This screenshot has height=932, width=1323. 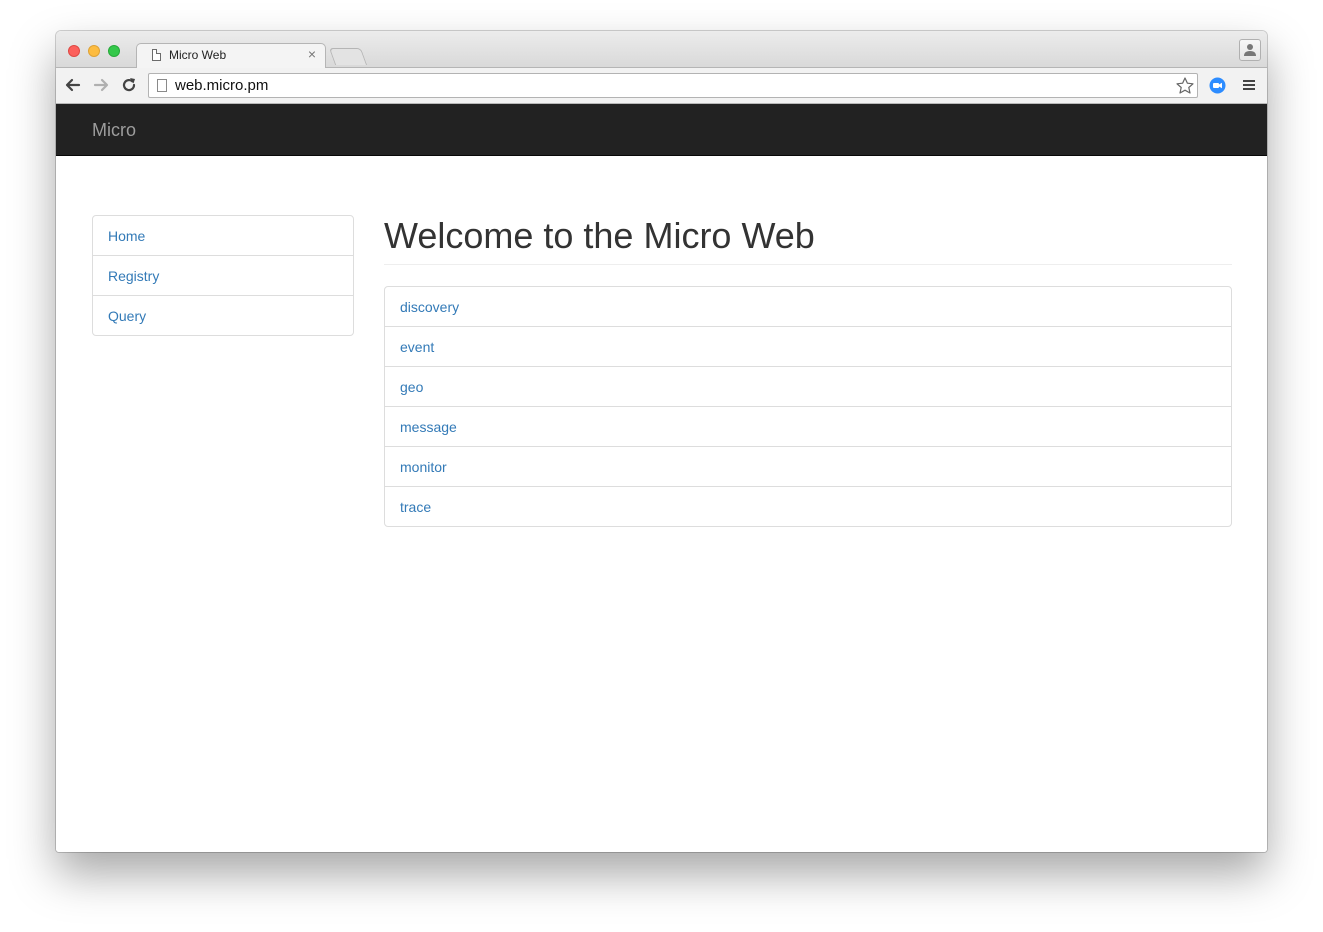 I want to click on sidebar: Home Registry Query, so click(x=223, y=275).